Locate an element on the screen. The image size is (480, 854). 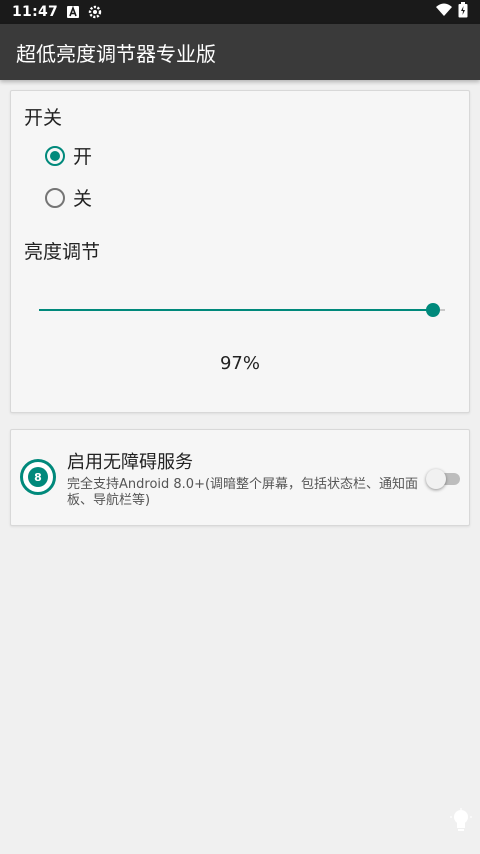
app-title: 超低亮度调节器专业版 is located at coordinates (116, 53).